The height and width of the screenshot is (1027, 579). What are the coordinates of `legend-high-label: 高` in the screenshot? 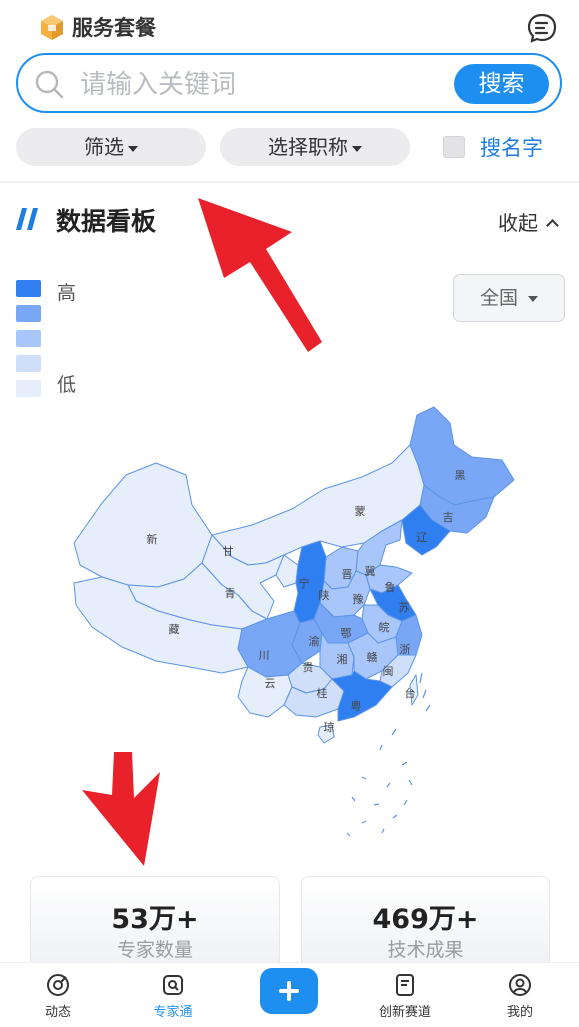 It's located at (67, 293).